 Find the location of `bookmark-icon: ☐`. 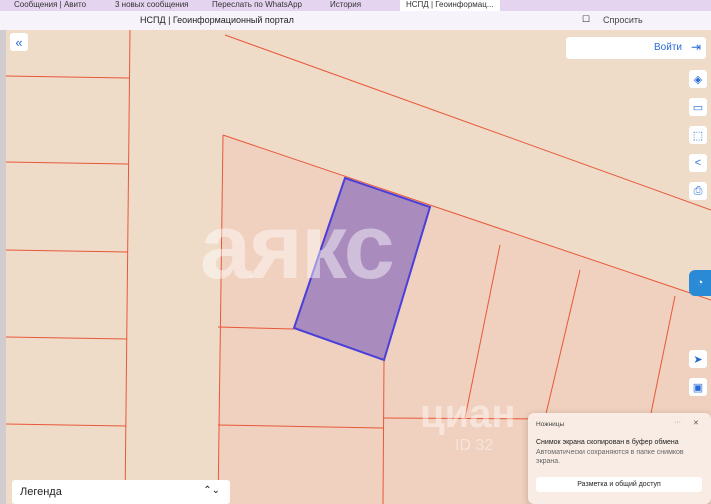

bookmark-icon: ☐ is located at coordinates (586, 19).